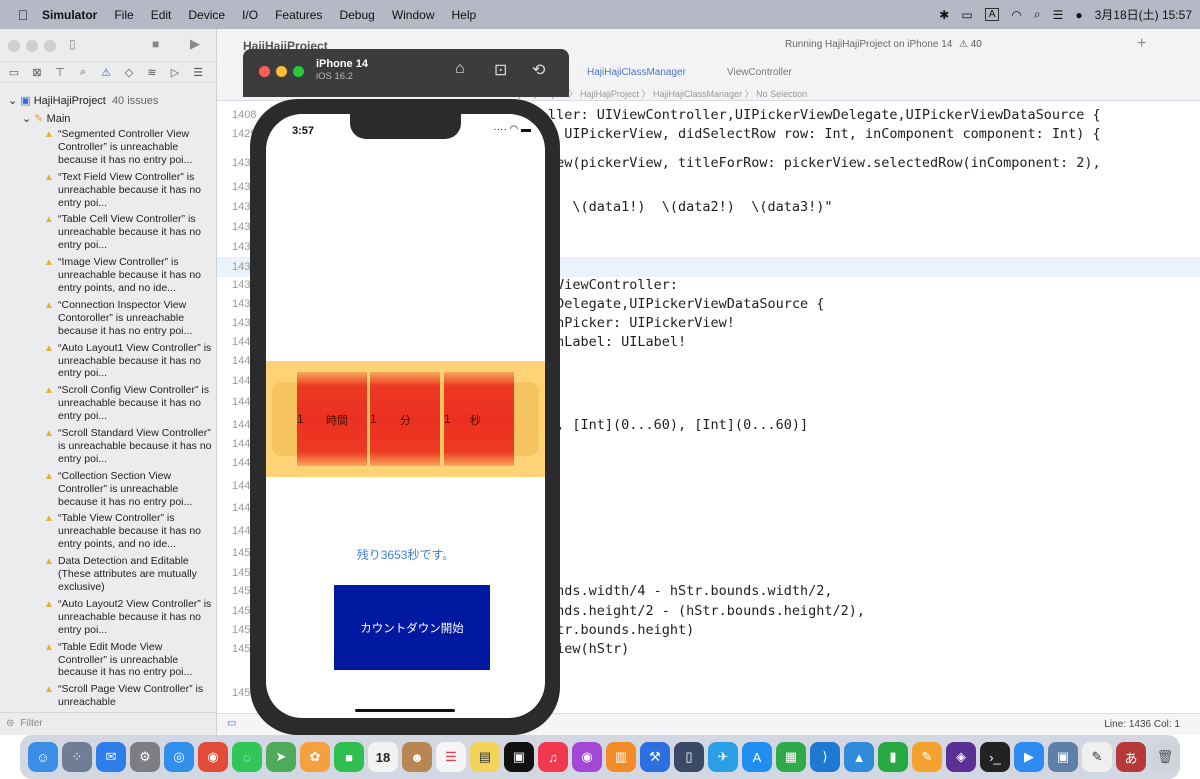 The height and width of the screenshot is (779, 1200). Describe the element at coordinates (155, 44) in the screenshot. I see `stop-icon: ■` at that location.